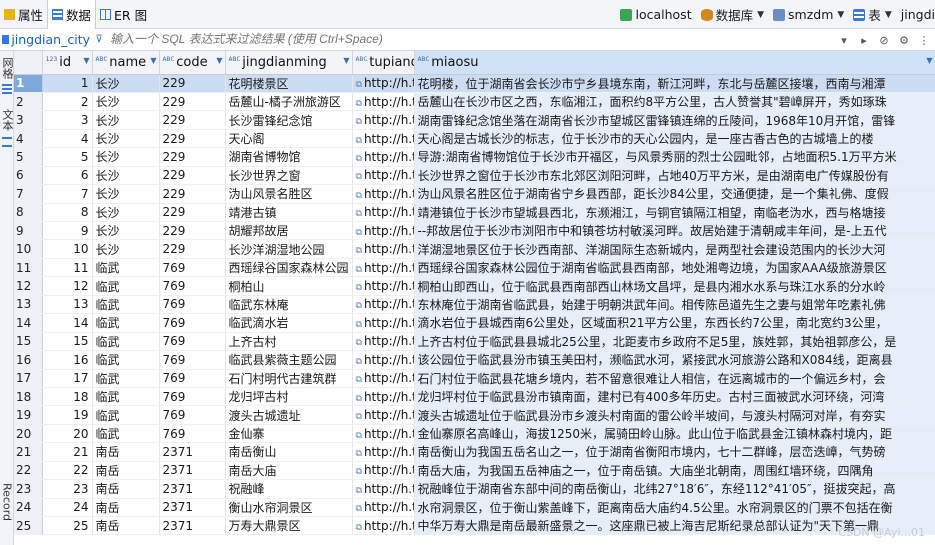 The image size is (935, 545). I want to click on row-number-cell: 11, so click(28, 268).